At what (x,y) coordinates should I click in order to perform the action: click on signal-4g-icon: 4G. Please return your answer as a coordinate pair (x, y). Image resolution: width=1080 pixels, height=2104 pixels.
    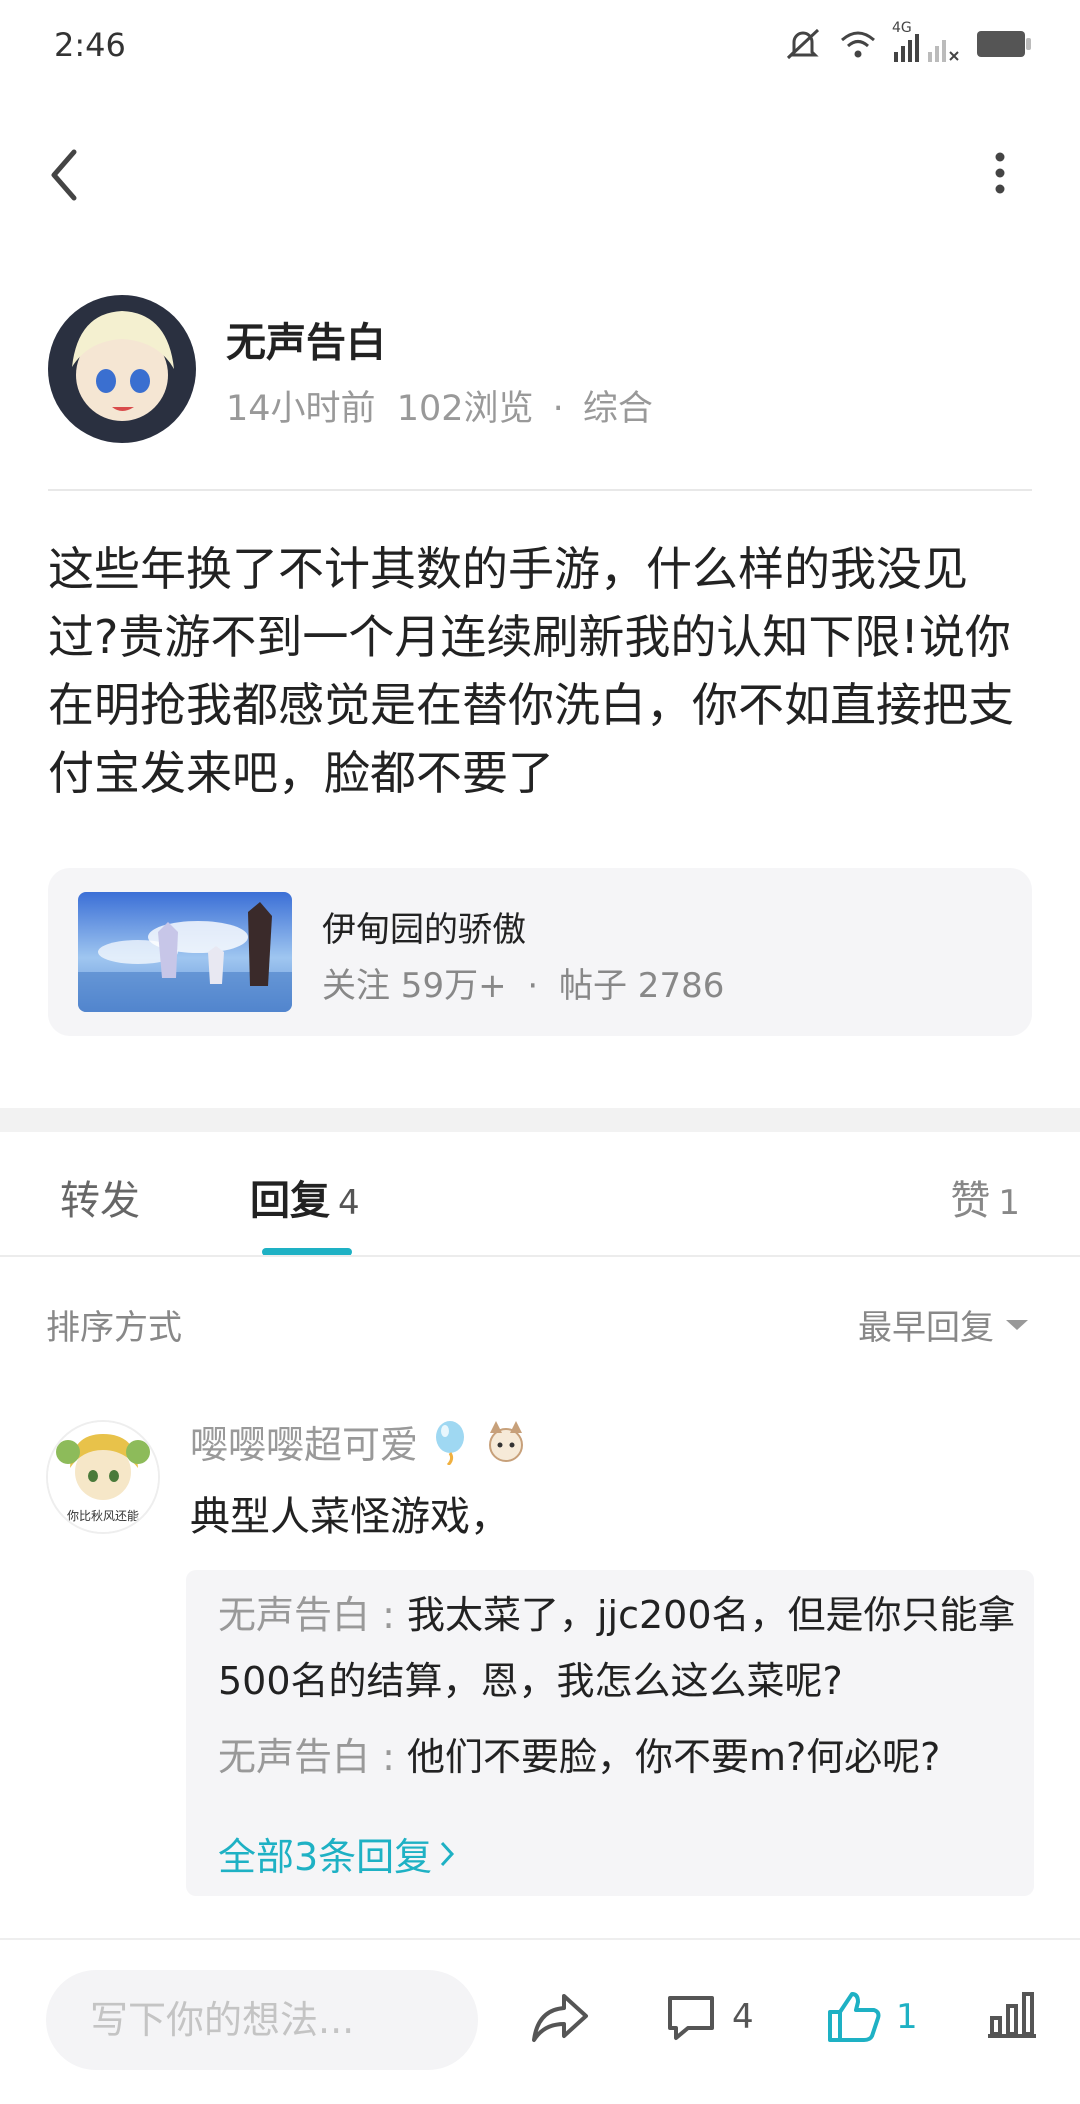
    Looking at the image, I should click on (927, 42).